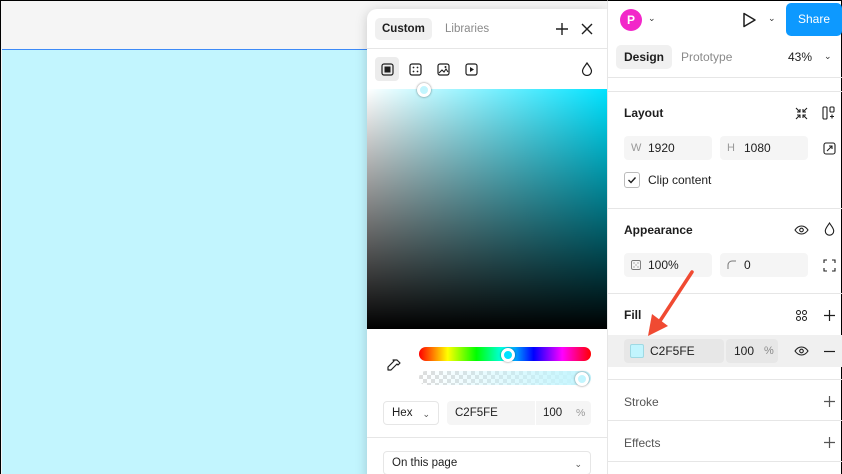 Image resolution: width=842 pixels, height=474 pixels. What do you see at coordinates (424, 90) in the screenshot?
I see `saturation-handle` at bounding box center [424, 90].